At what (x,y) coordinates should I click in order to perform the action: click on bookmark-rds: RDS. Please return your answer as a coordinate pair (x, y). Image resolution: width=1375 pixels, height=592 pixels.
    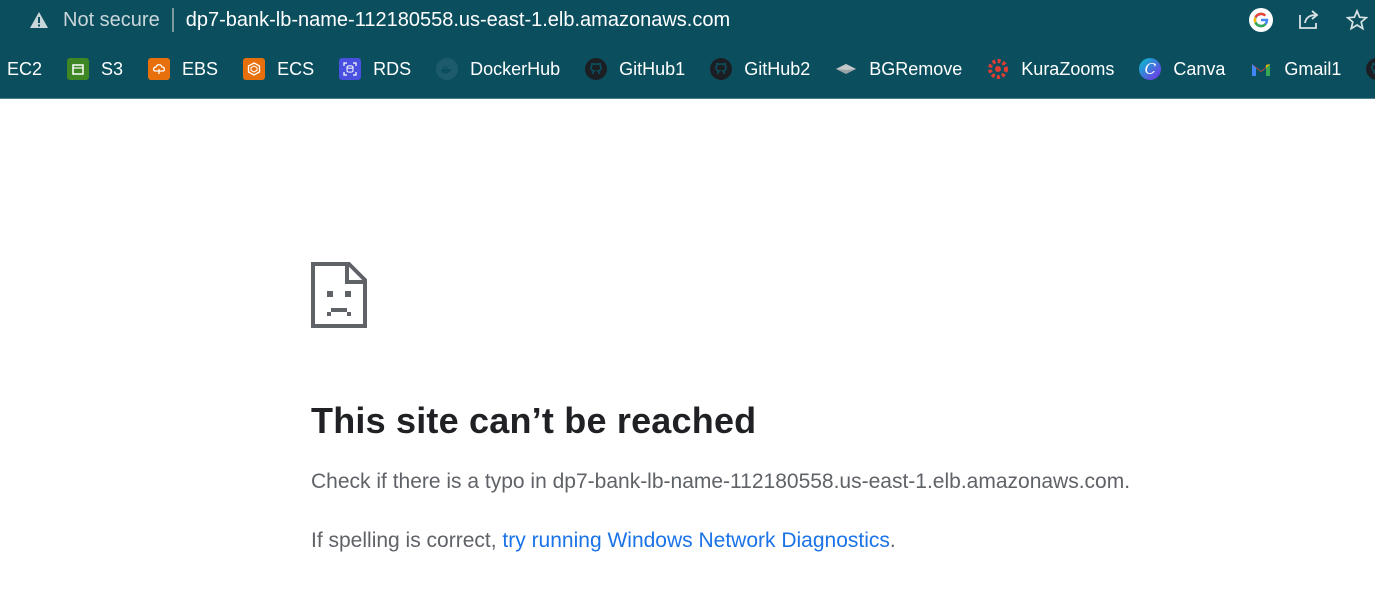
    Looking at the image, I should click on (375, 69).